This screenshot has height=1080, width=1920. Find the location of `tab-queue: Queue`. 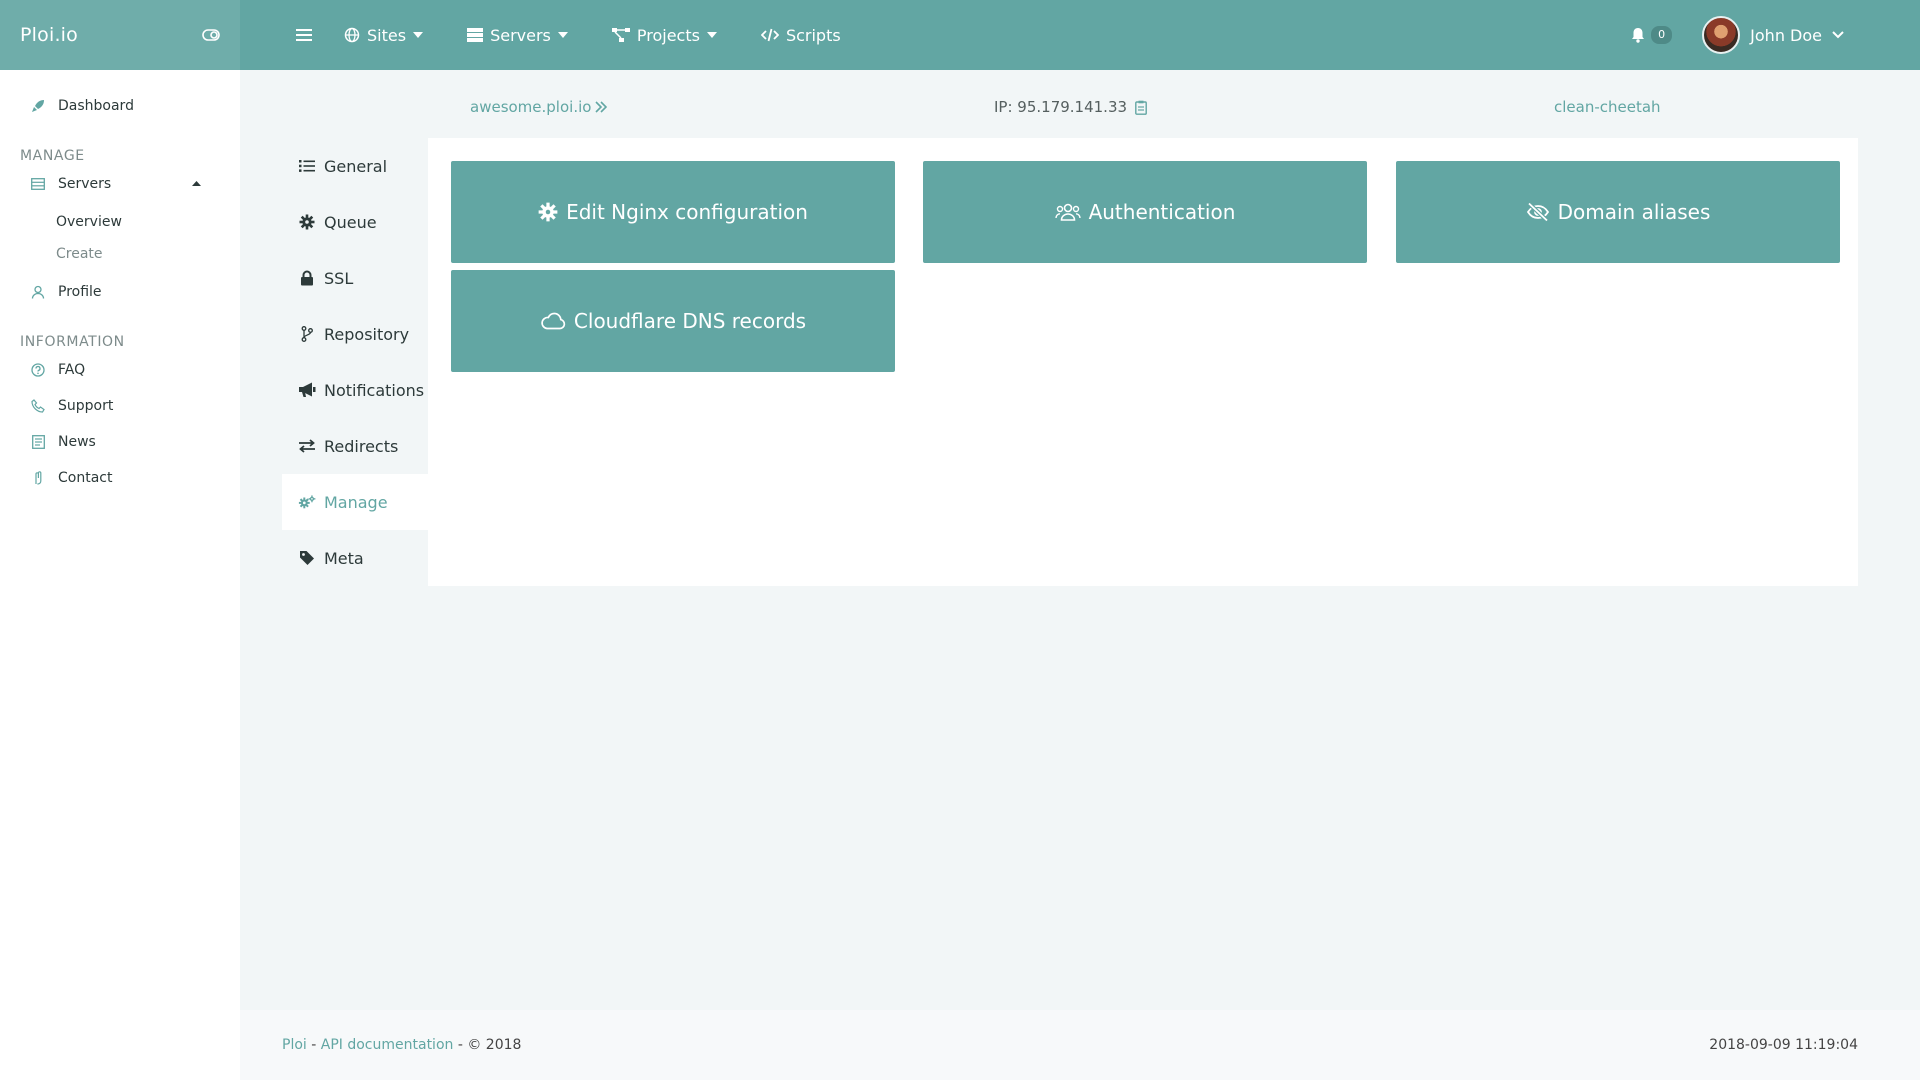

tab-queue: Queue is located at coordinates (355, 222).